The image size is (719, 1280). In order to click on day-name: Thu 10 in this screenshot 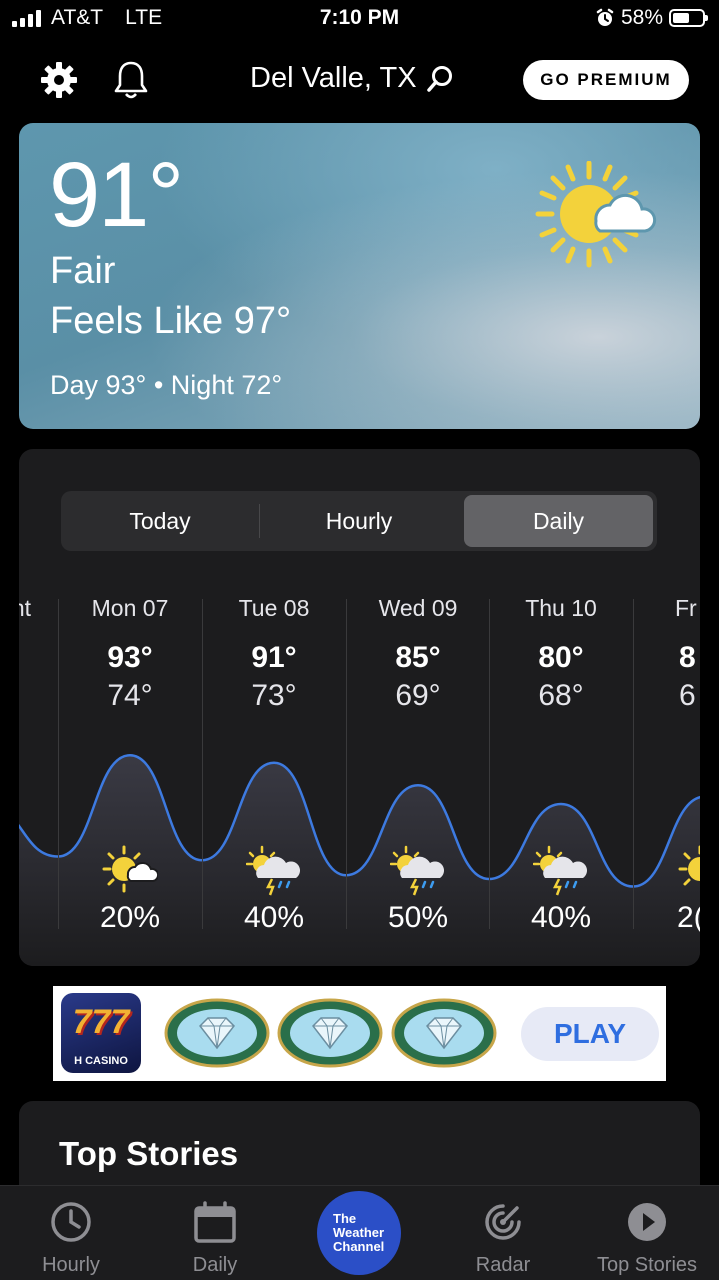, I will do `click(561, 608)`.